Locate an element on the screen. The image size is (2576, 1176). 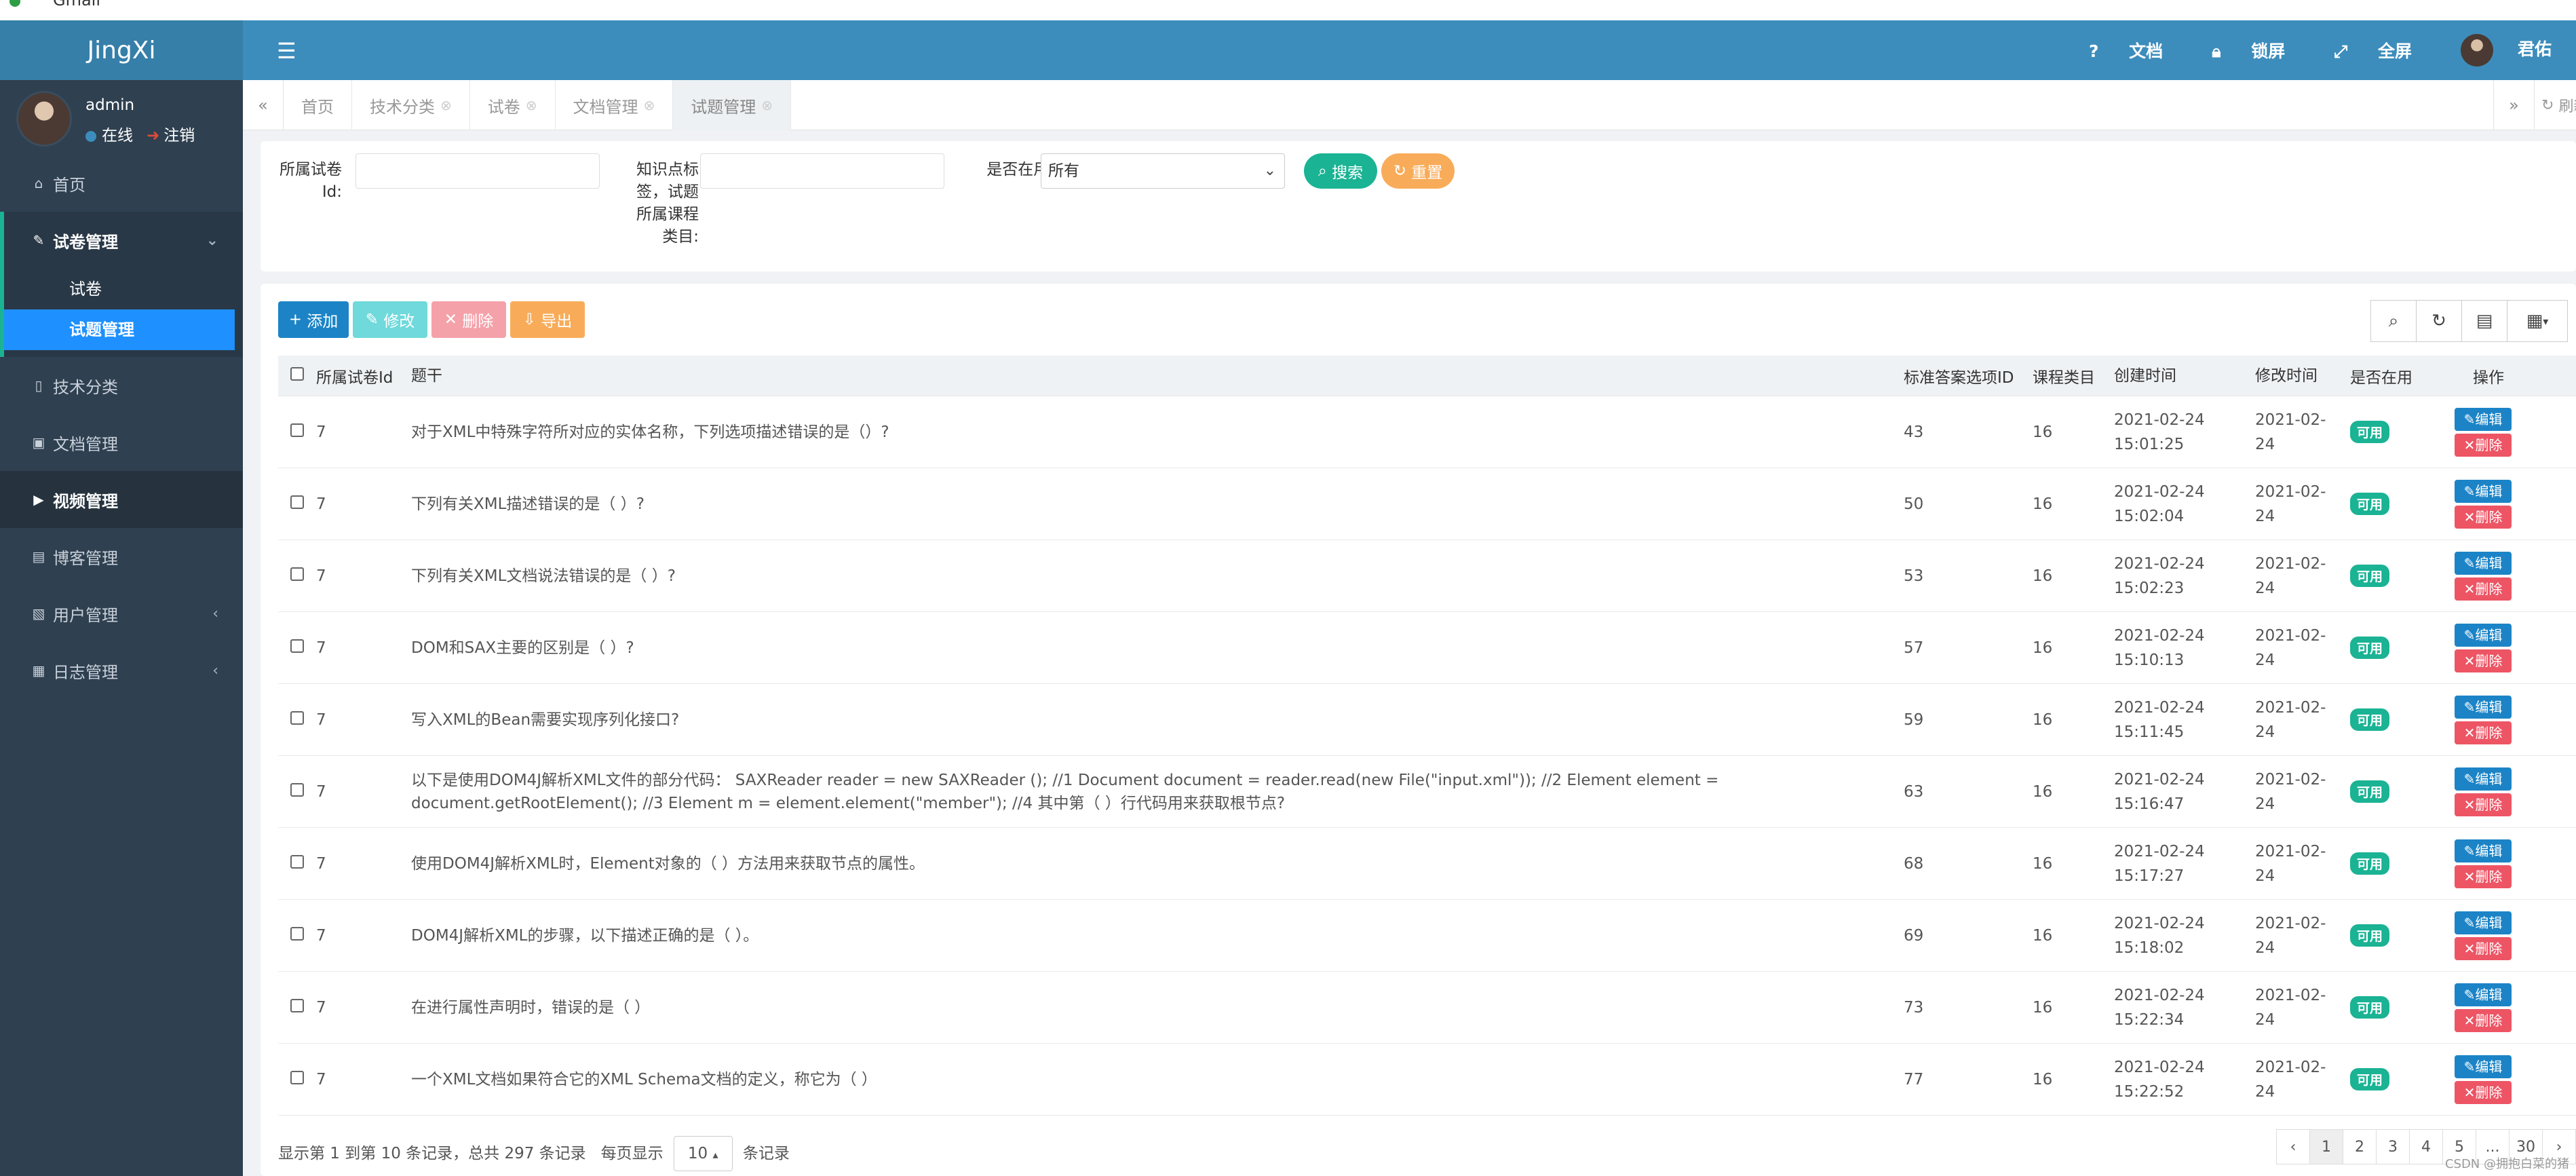
sidebar-item-video-management: ▶ 视频管理 is located at coordinates (121, 499).